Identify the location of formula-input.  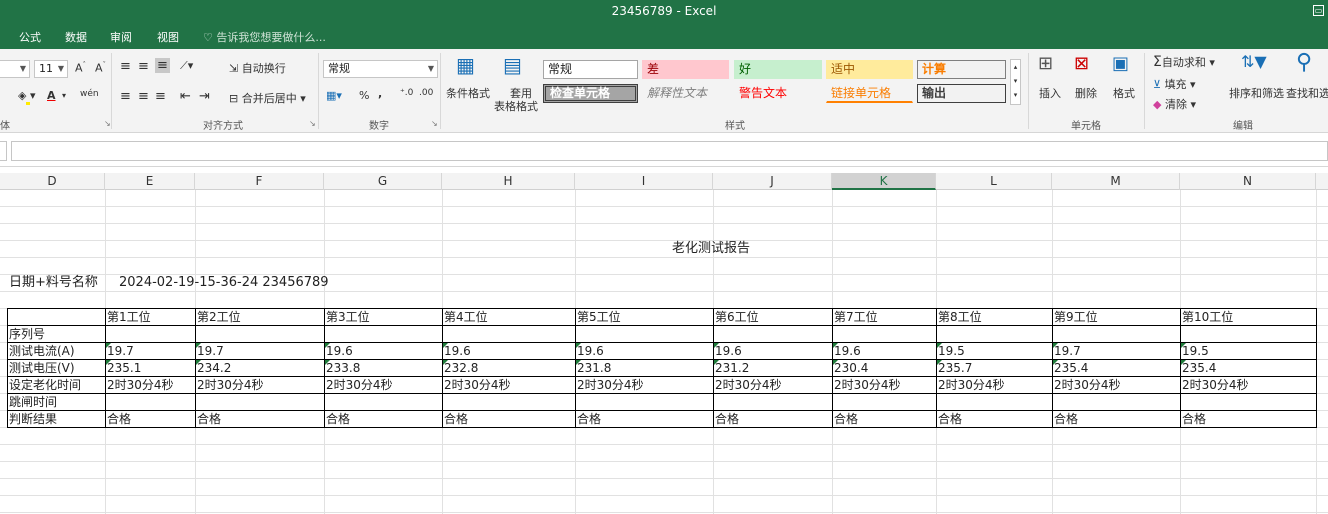
(669, 151).